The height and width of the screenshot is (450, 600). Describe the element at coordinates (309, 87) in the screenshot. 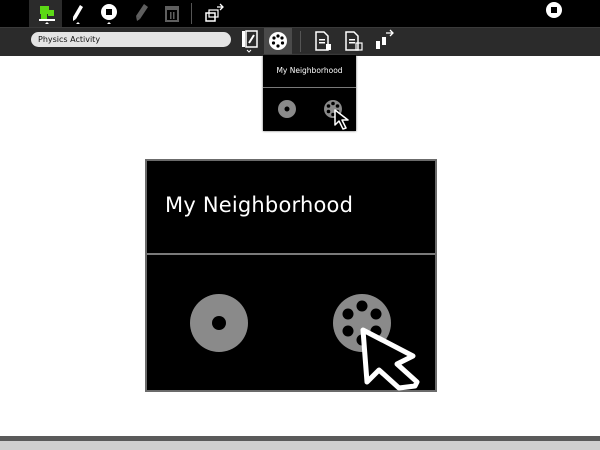

I see `palette-divider` at that location.